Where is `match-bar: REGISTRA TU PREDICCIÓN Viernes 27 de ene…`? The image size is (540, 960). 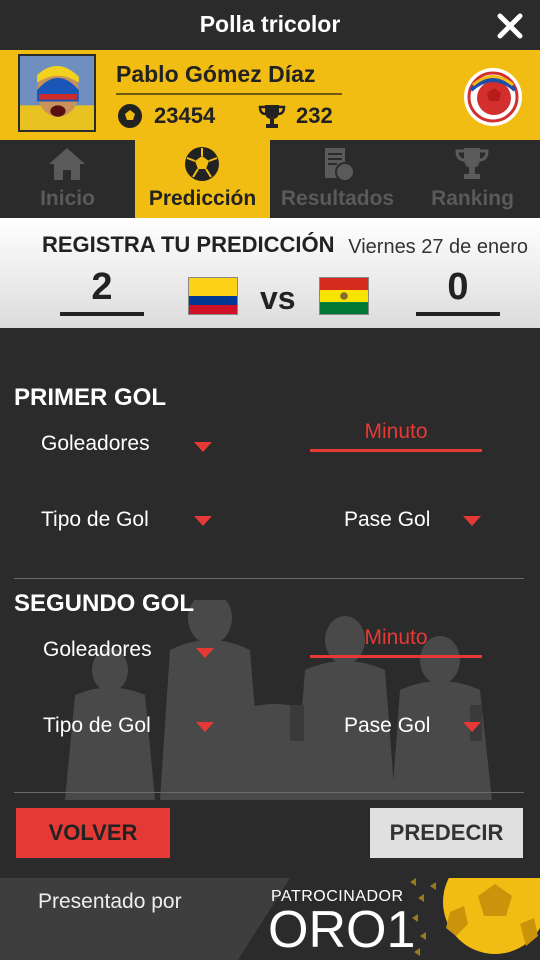
match-bar: REGISTRA TU PREDICCIÓN Viernes 27 de ene… is located at coordinates (270, 273).